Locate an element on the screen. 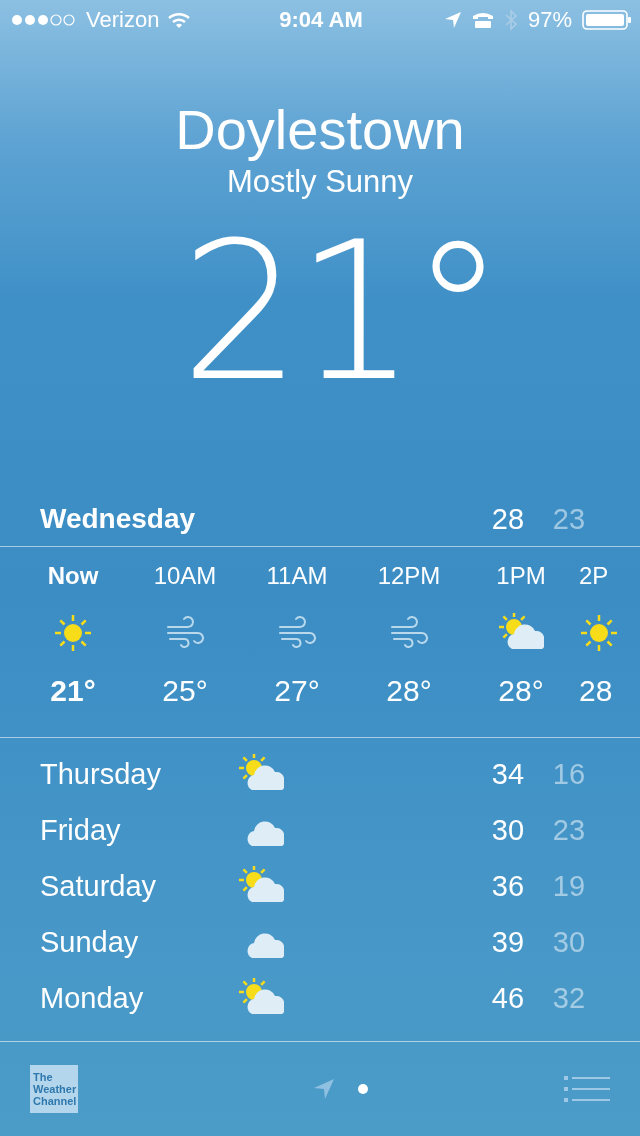  high-temperature: 36 is located at coordinates (508, 886).